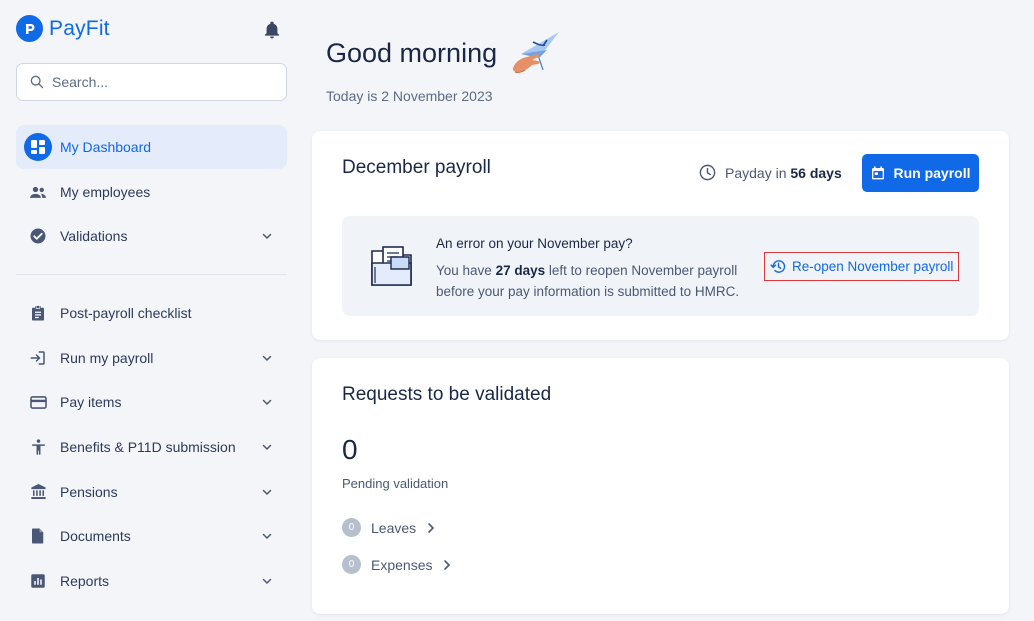 This screenshot has width=1034, height=621. What do you see at coordinates (91, 402) in the screenshot?
I see `nav-label: Pay items` at bounding box center [91, 402].